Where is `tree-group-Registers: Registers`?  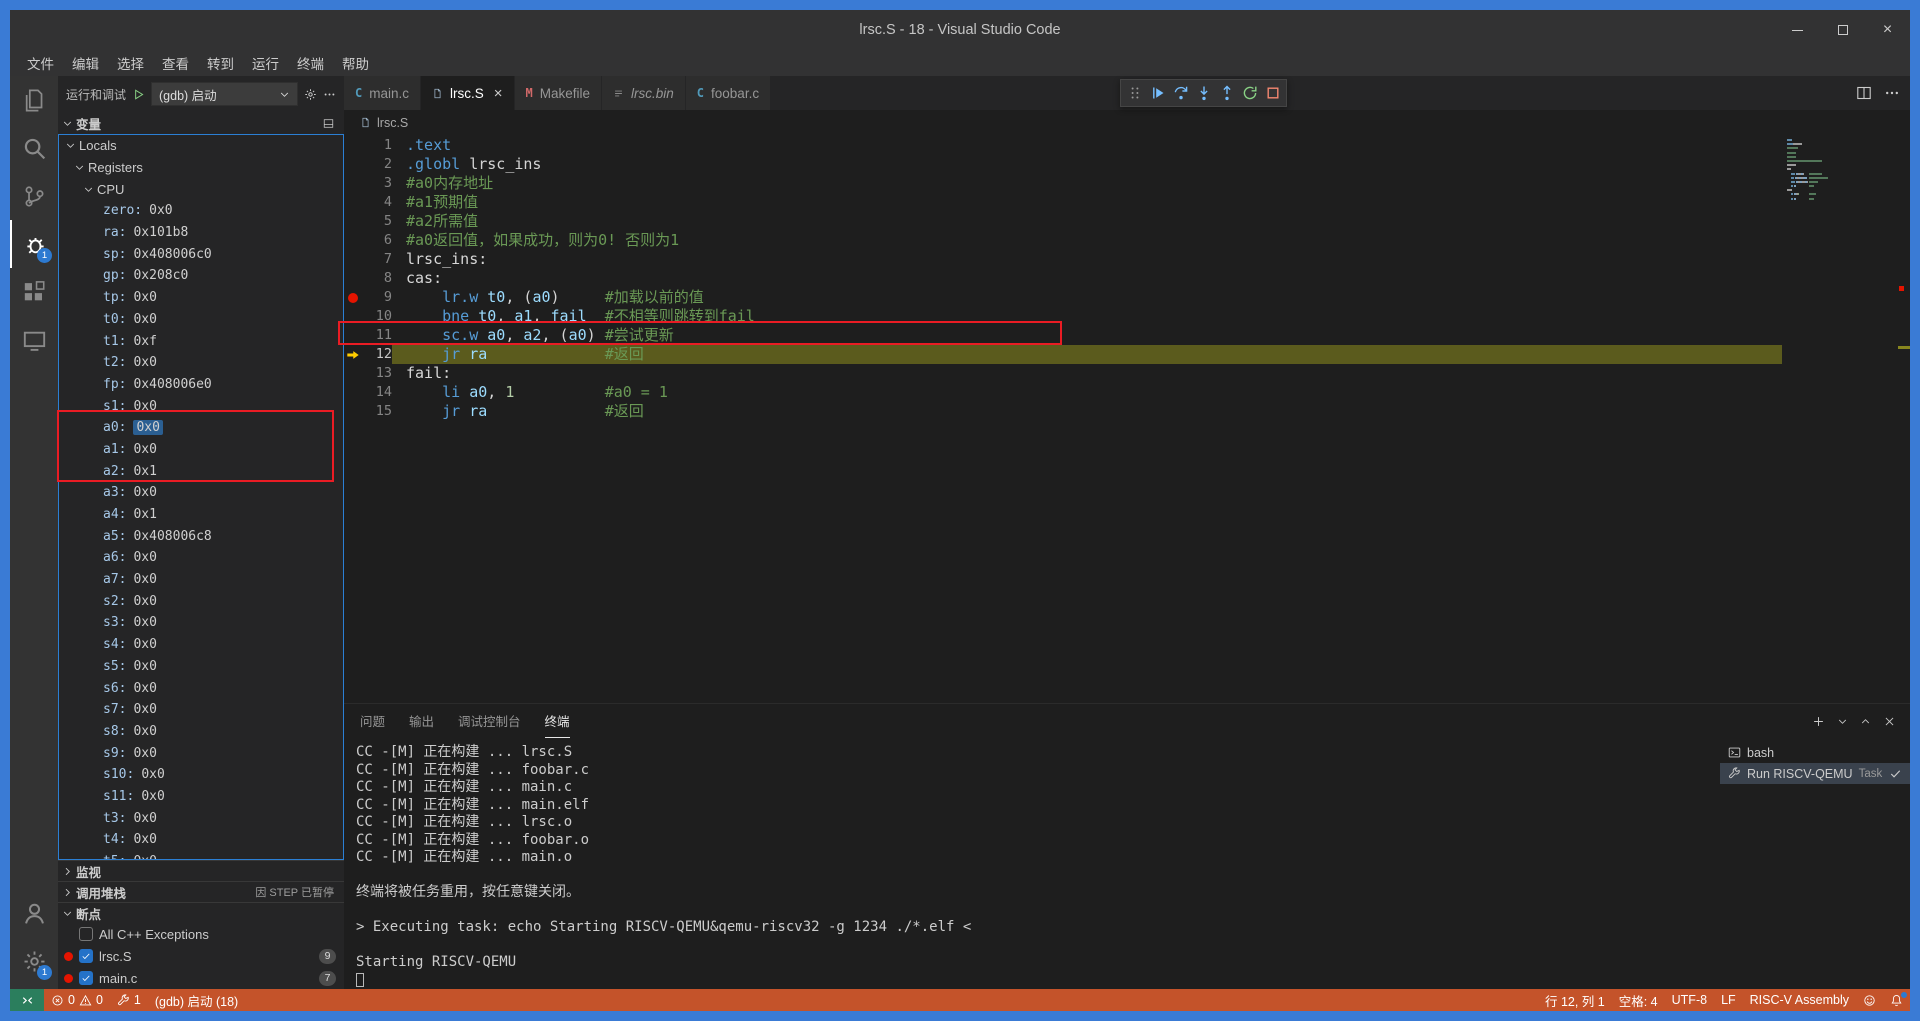 tree-group-Registers: Registers is located at coordinates (201, 168).